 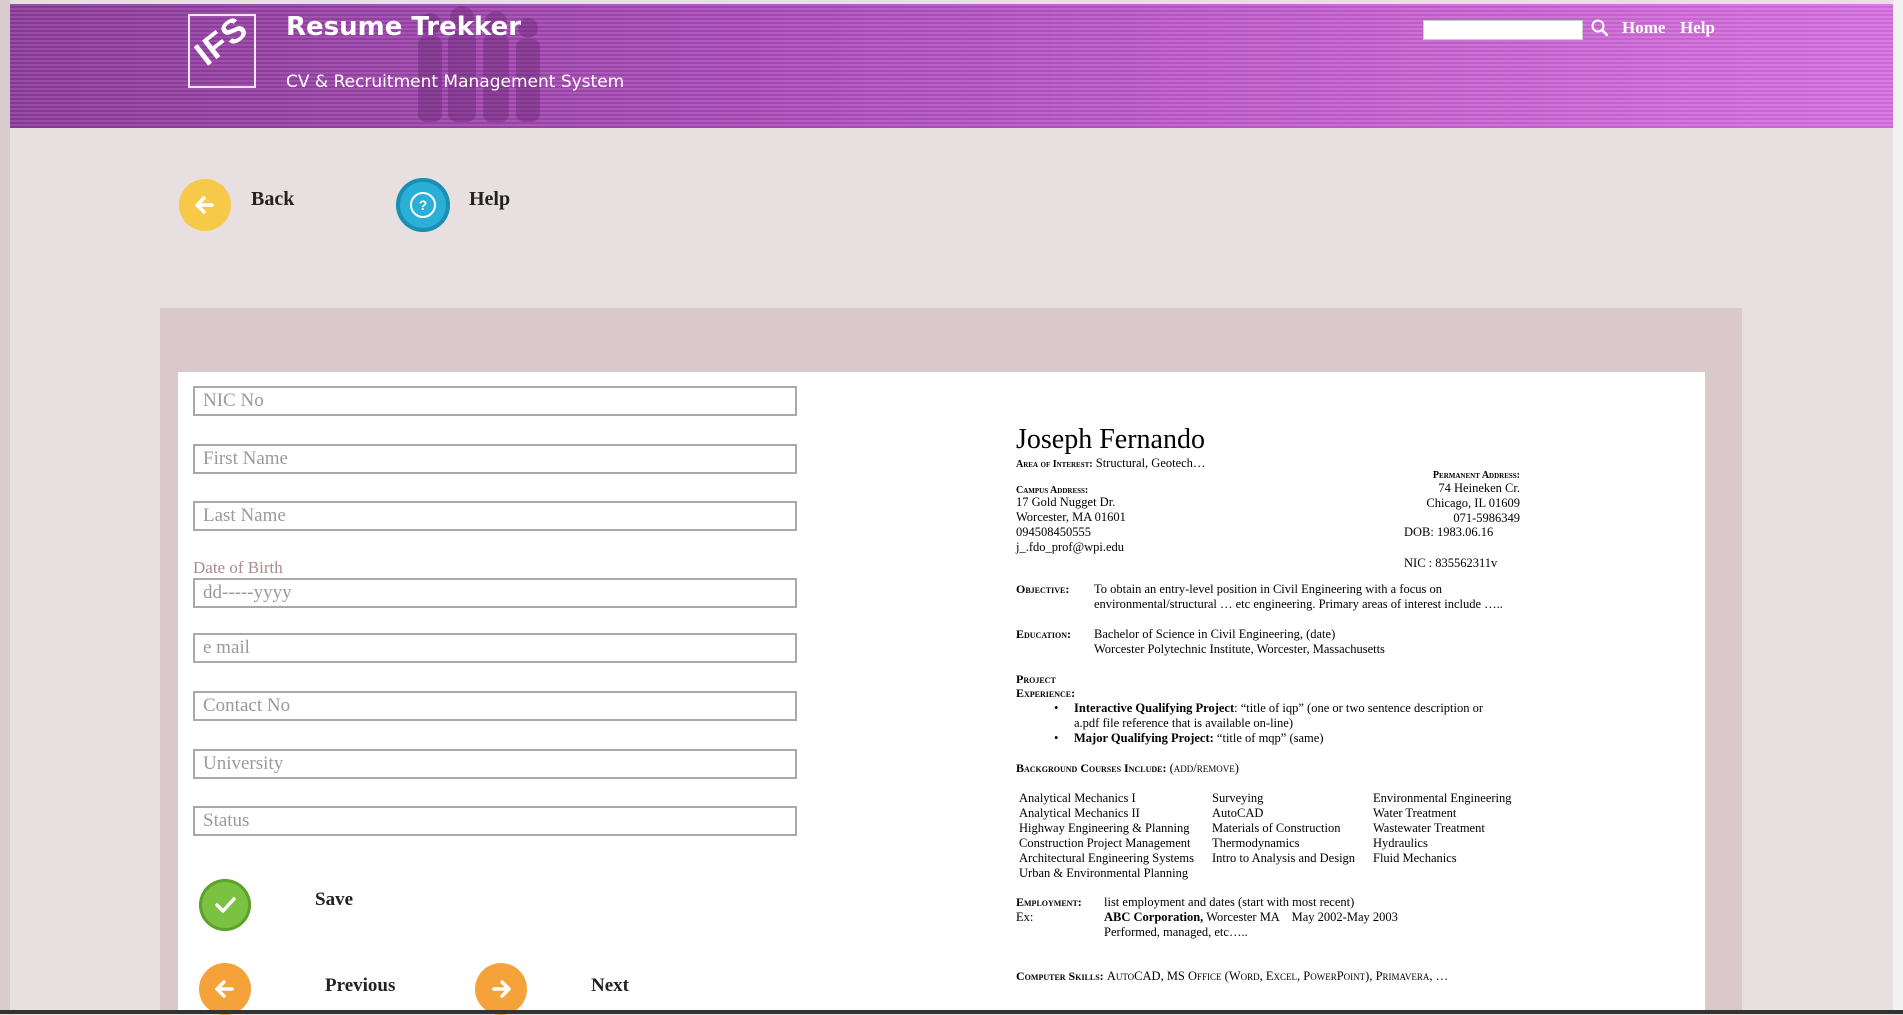 I want to click on course-item: Urban & Environmental Planning, so click(x=1104, y=873).